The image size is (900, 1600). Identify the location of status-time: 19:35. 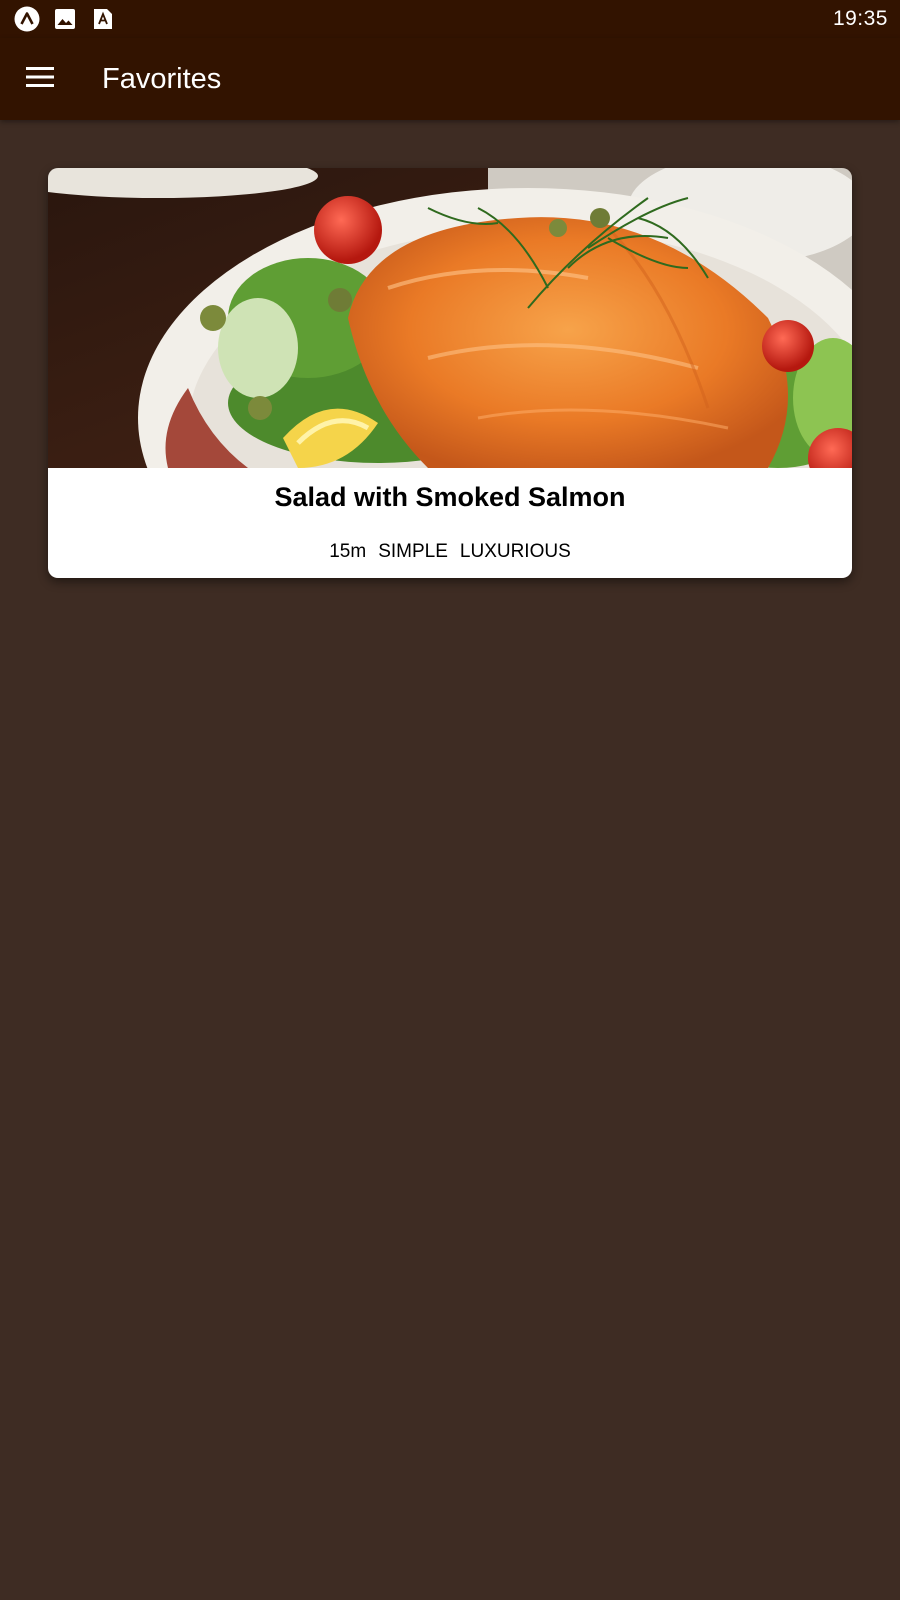
(860, 18).